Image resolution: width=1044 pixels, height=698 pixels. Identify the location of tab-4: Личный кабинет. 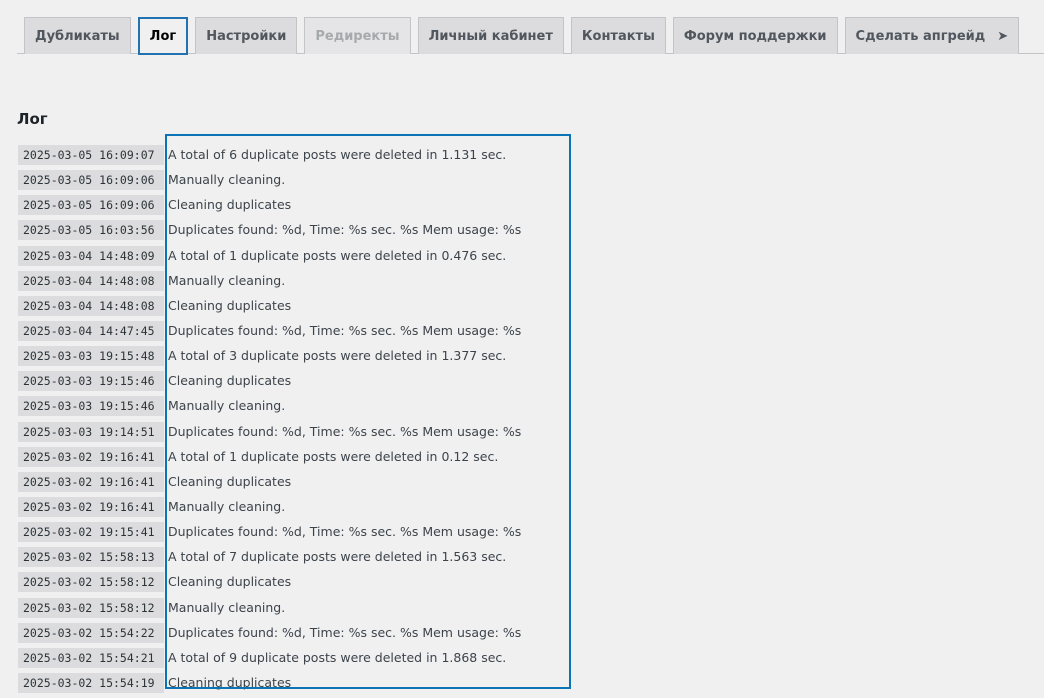
(490, 35).